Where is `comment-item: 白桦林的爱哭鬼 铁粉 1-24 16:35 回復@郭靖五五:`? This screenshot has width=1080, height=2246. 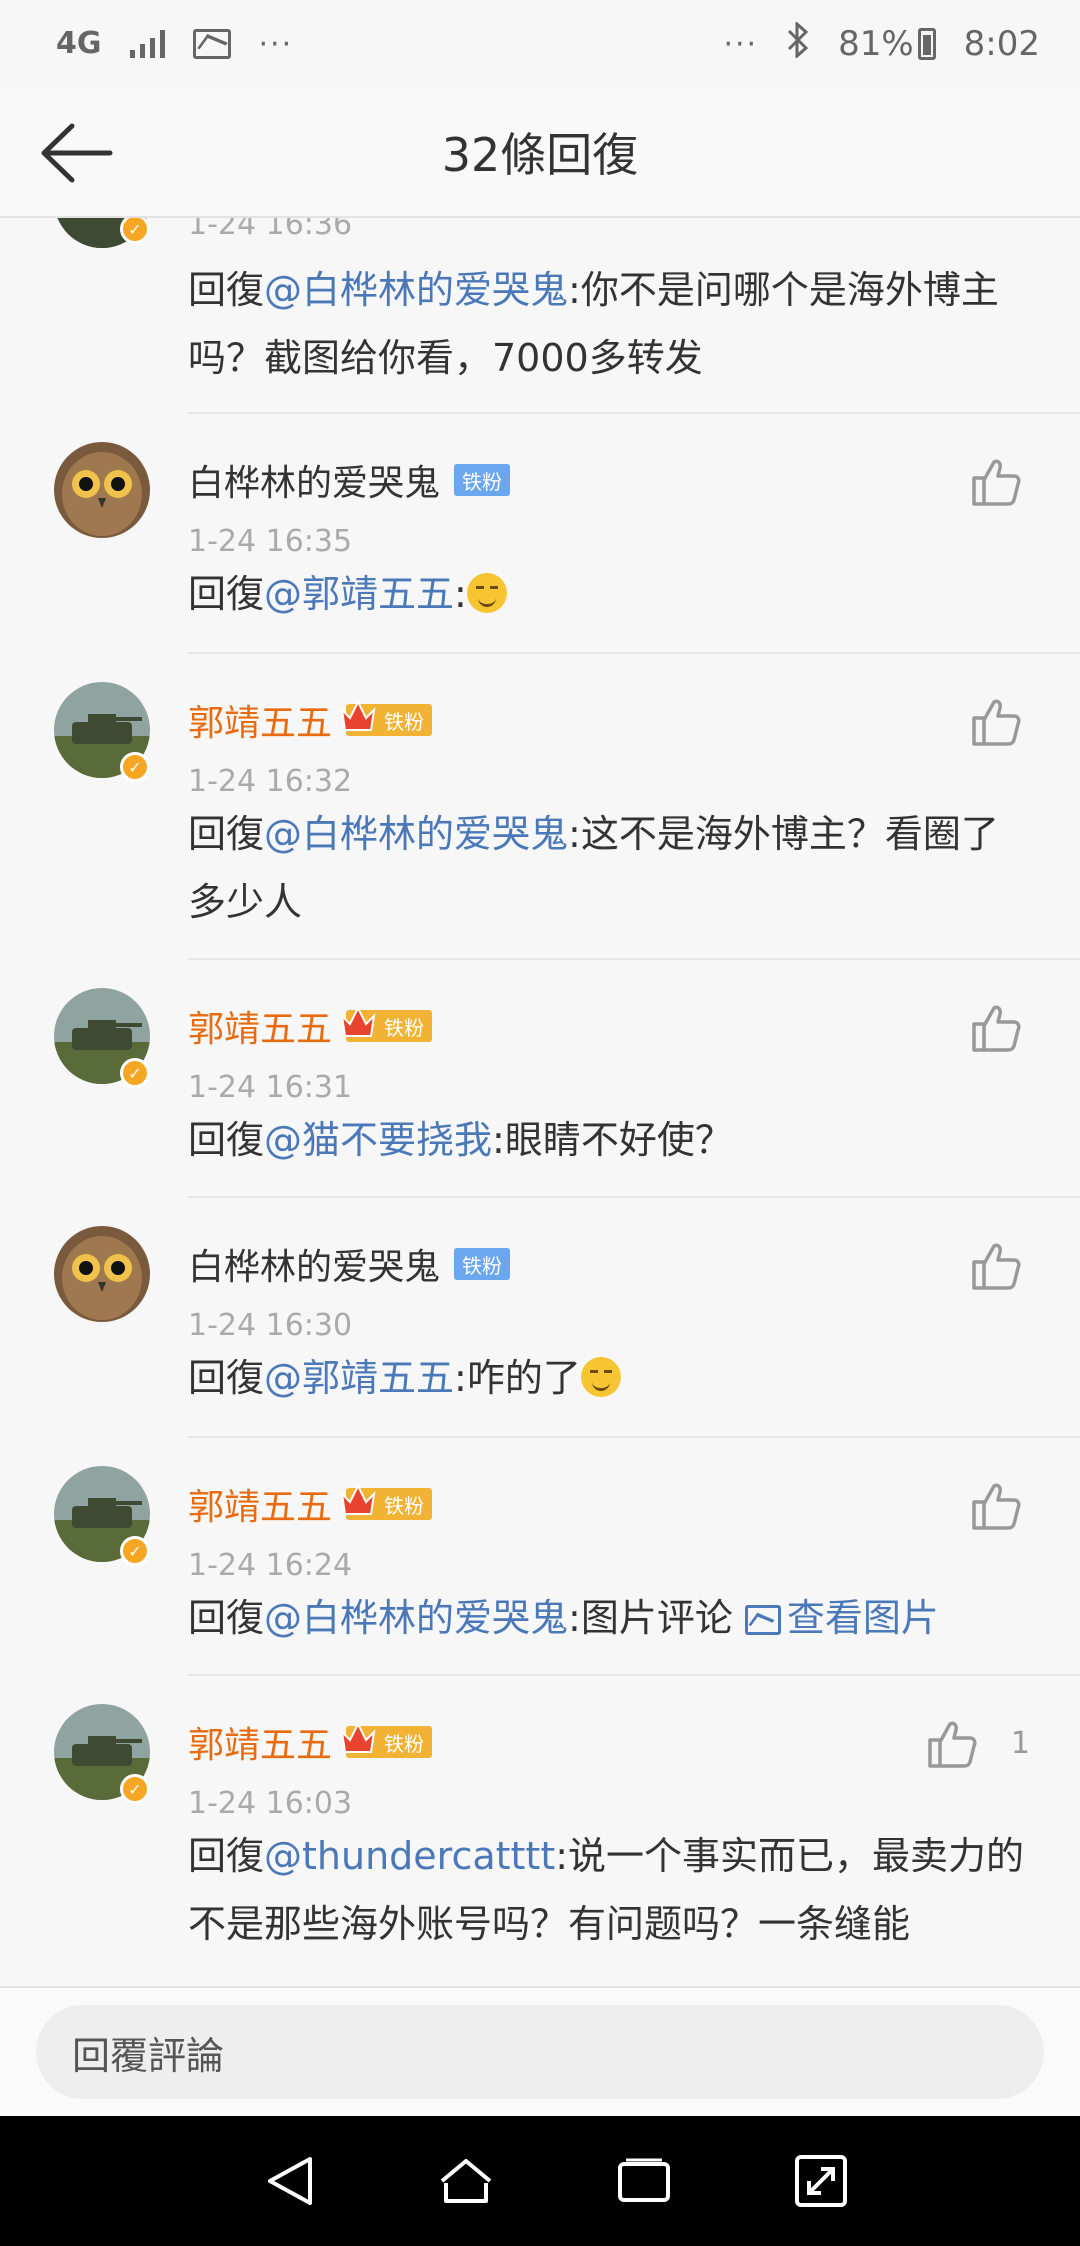
comment-item: 白桦林的爱哭鬼 铁粉 1-24 16:35 回復@郭靖五五: is located at coordinates (540, 533).